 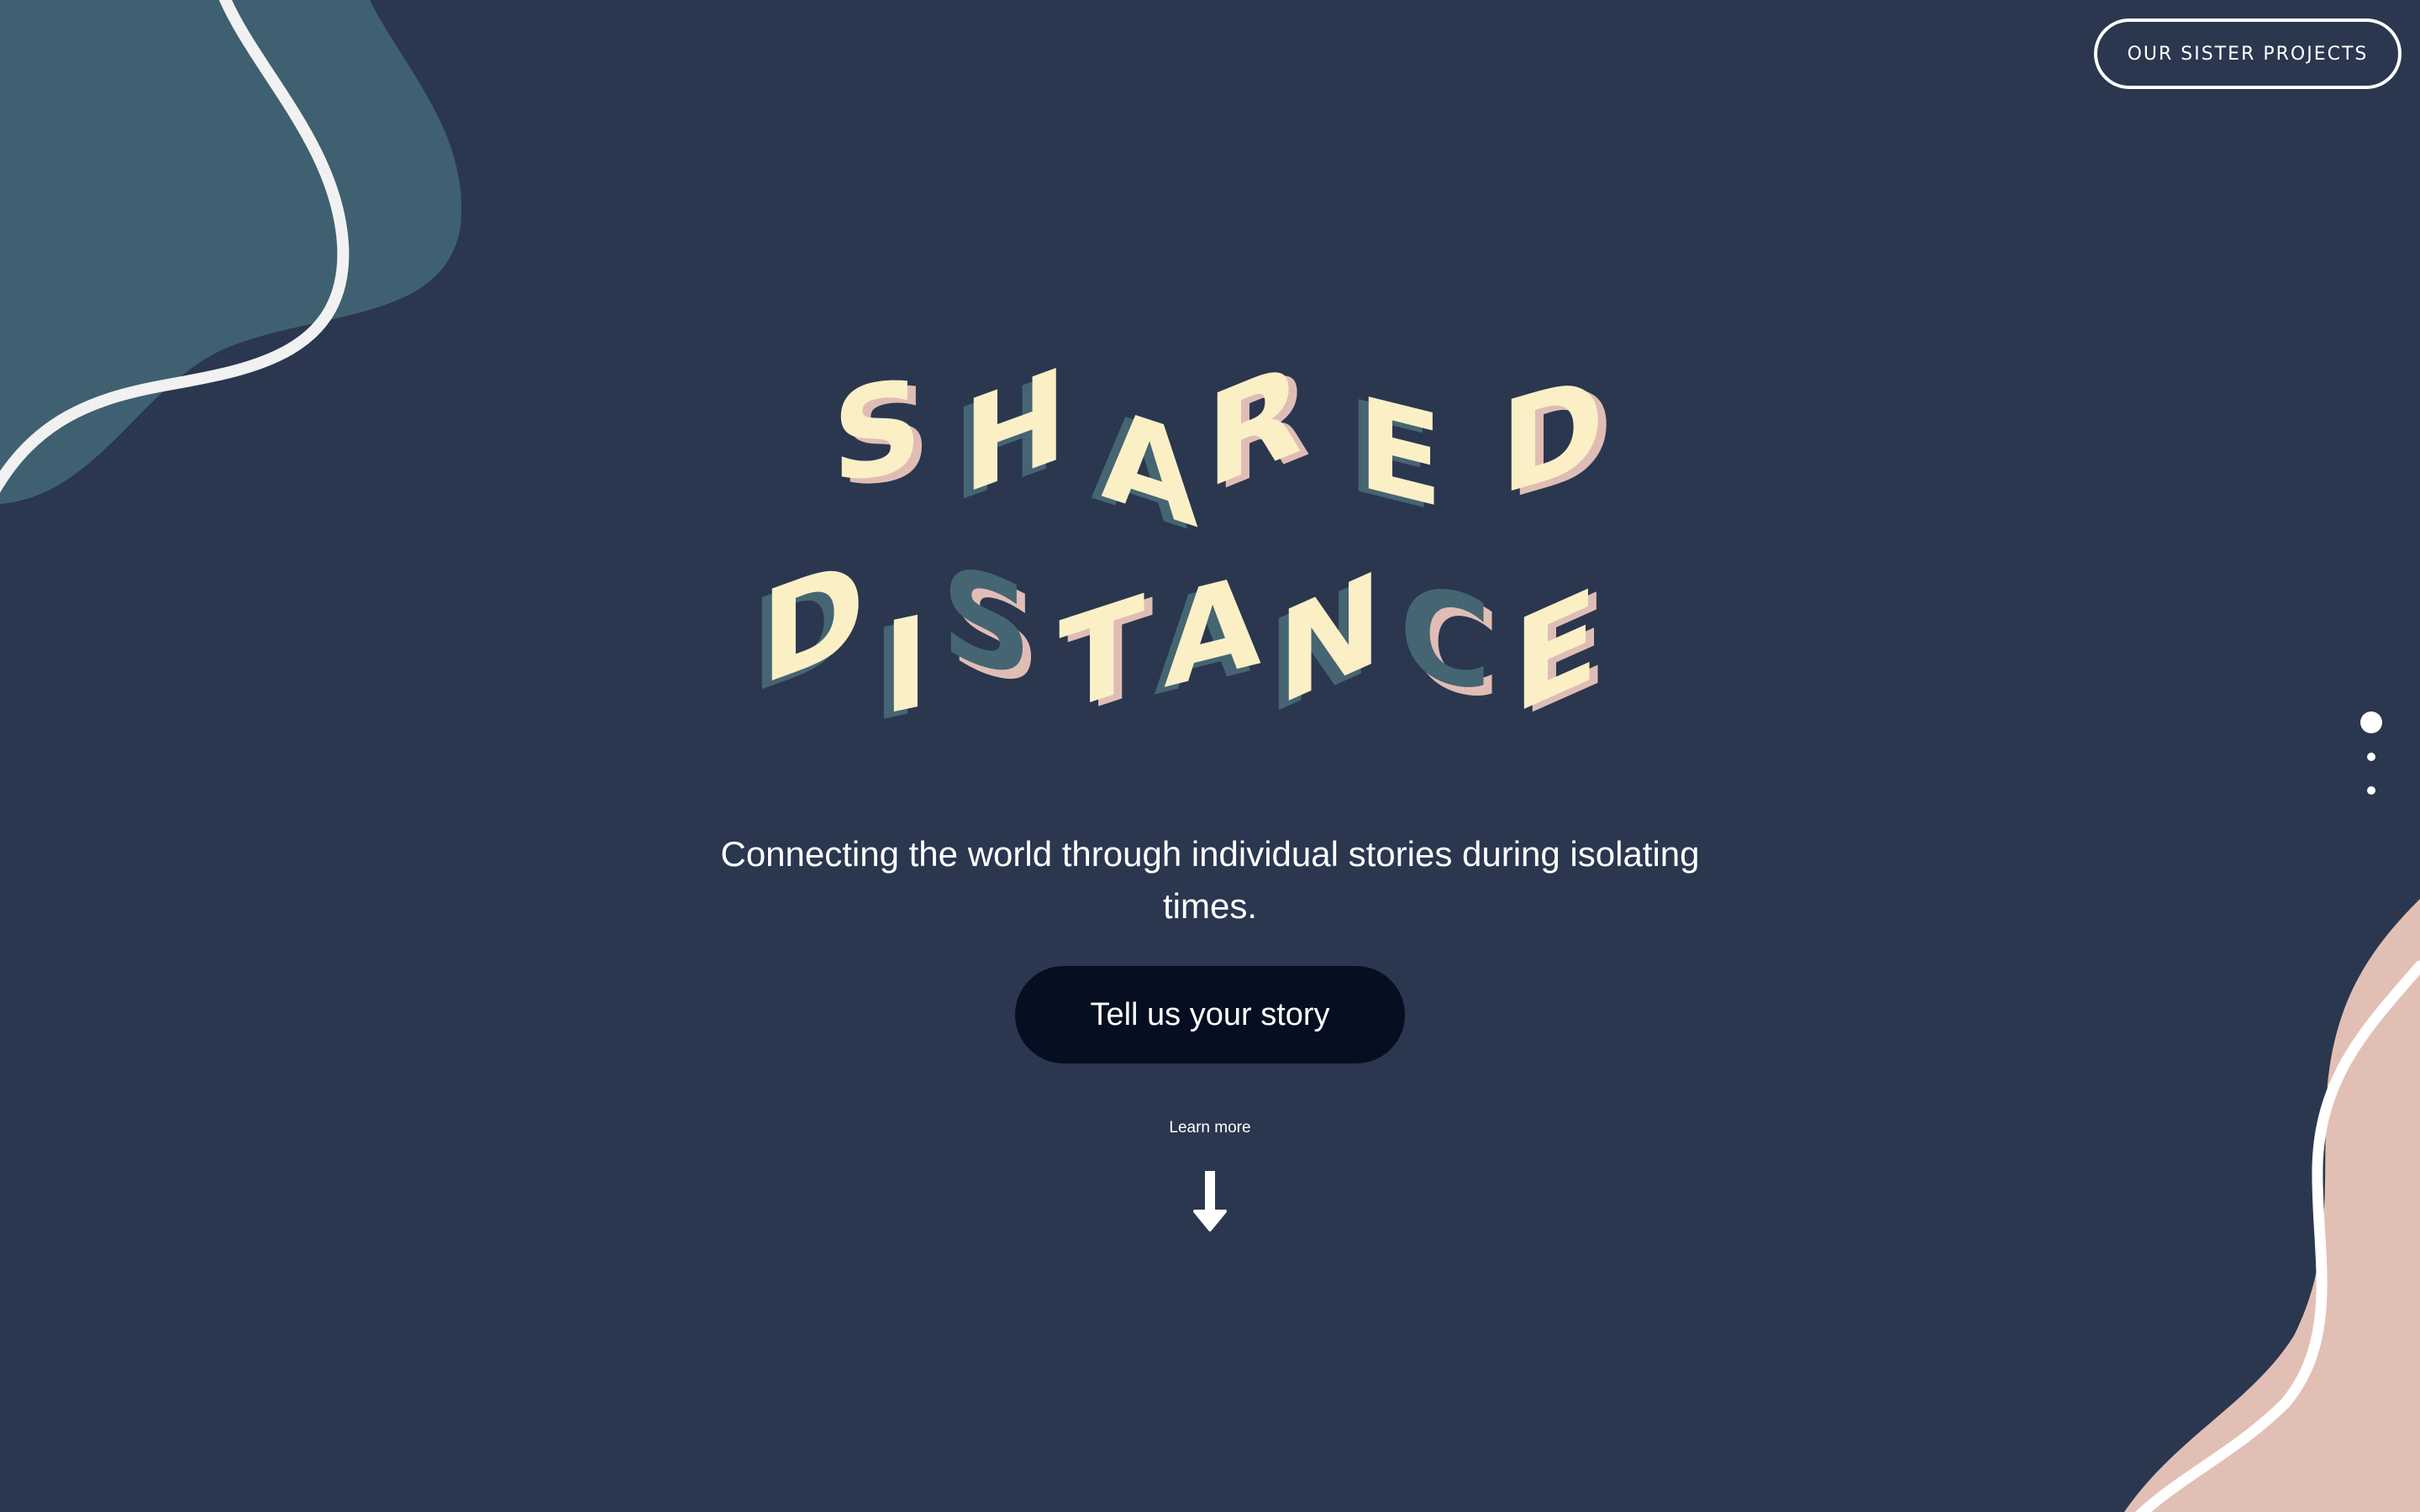 What do you see at coordinates (1553, 436) in the screenshot?
I see `logo-letter: D` at bounding box center [1553, 436].